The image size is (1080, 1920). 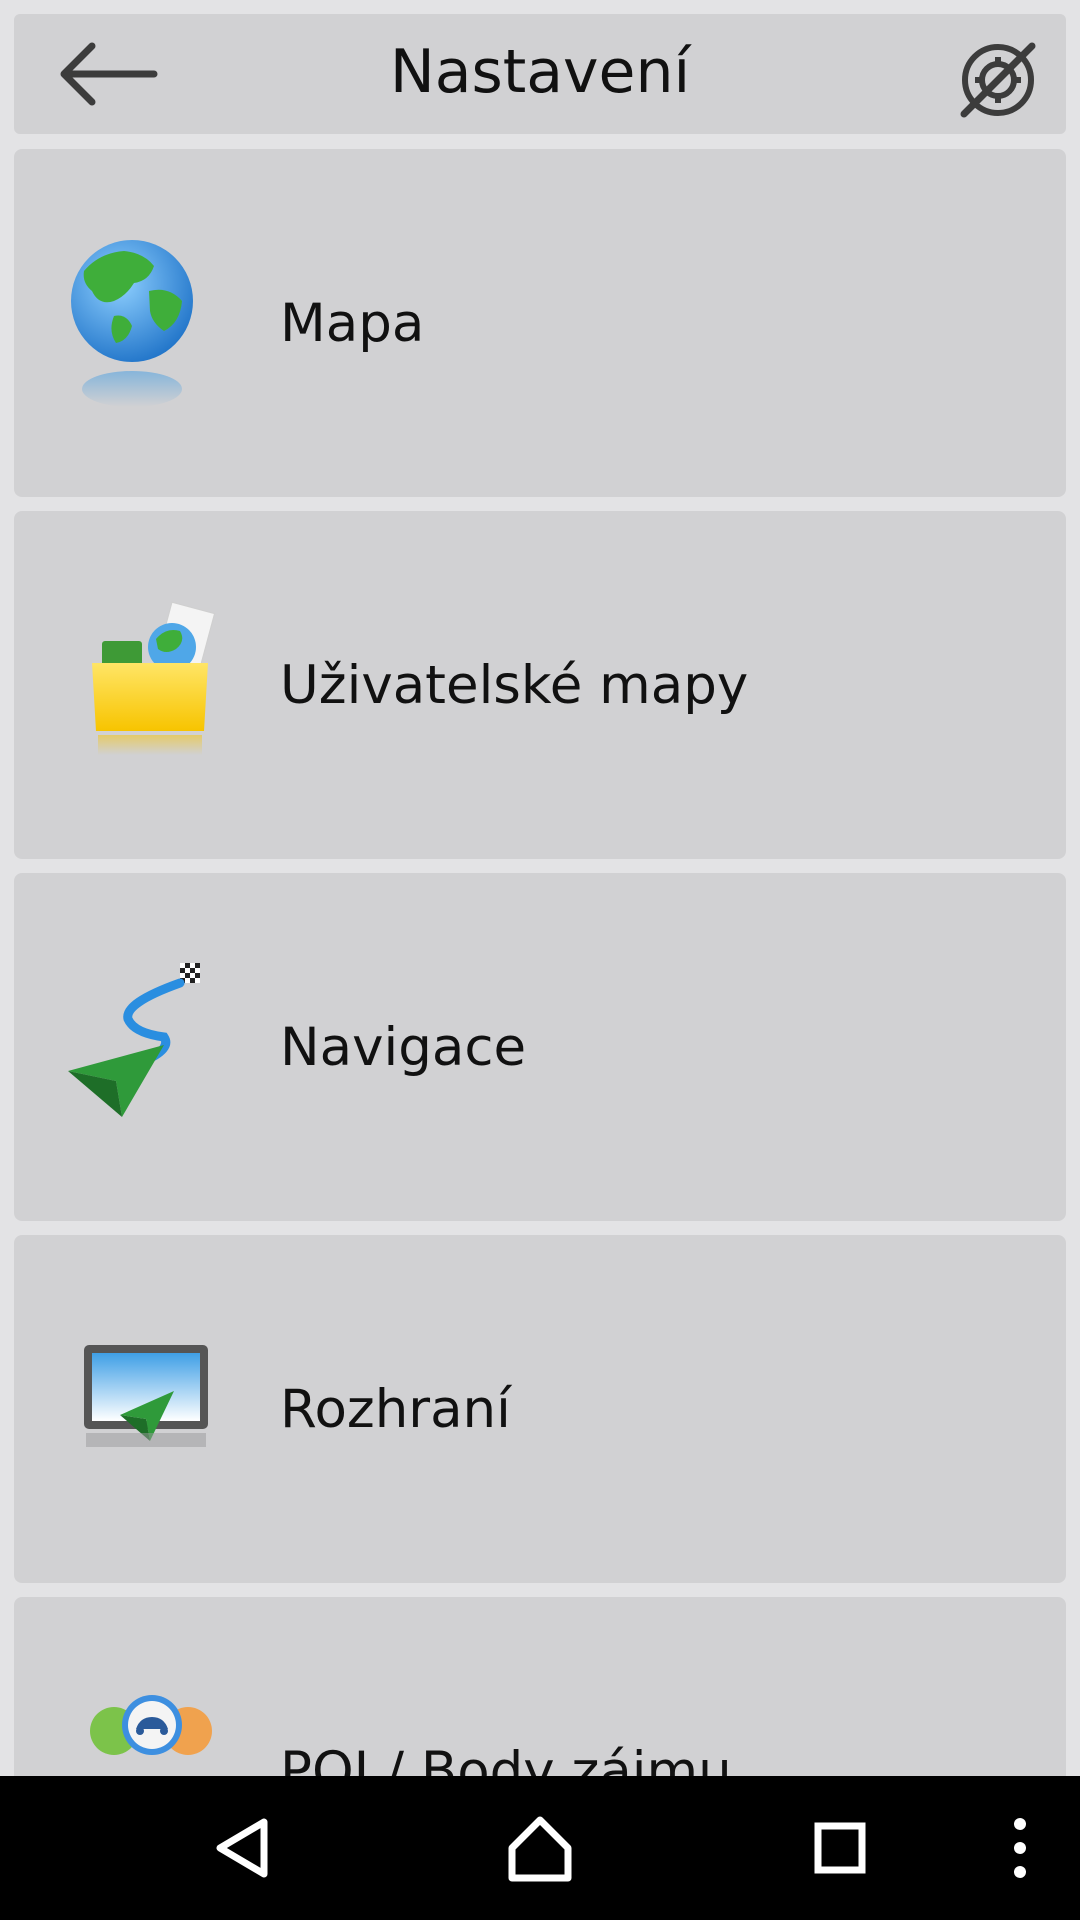 I want to click on system-menu-button, so click(x=1020, y=1848).